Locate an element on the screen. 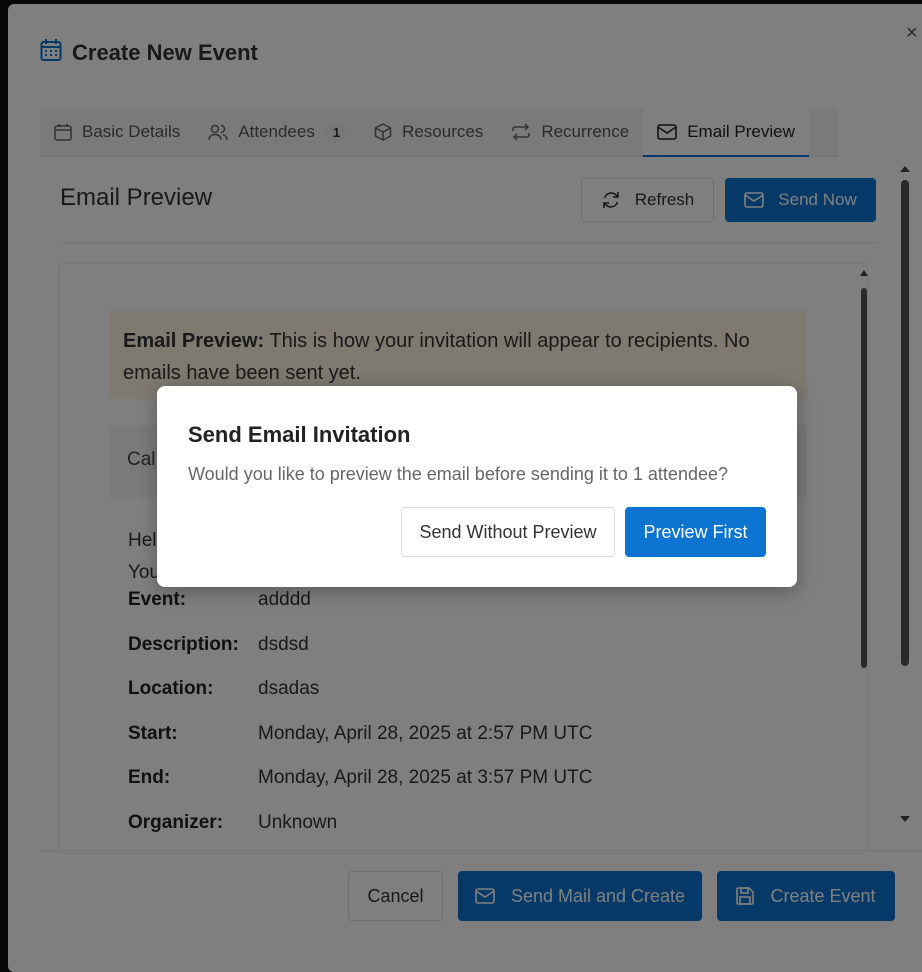 The height and width of the screenshot is (972, 922). preview-first-button: Preview First is located at coordinates (695, 532).